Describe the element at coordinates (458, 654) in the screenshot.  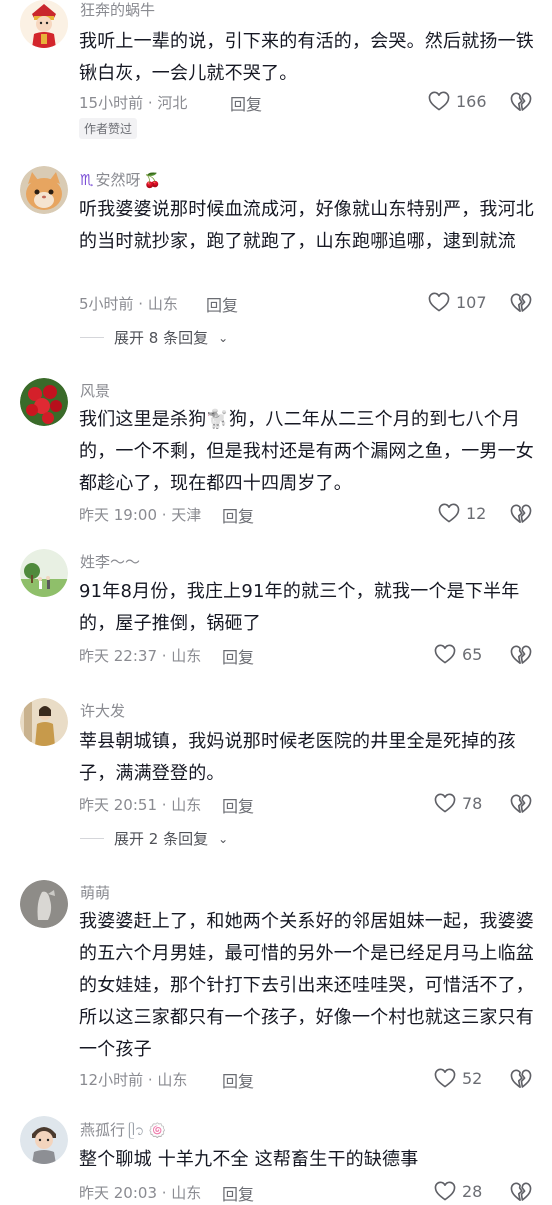
I see `like-button: 65` at that location.